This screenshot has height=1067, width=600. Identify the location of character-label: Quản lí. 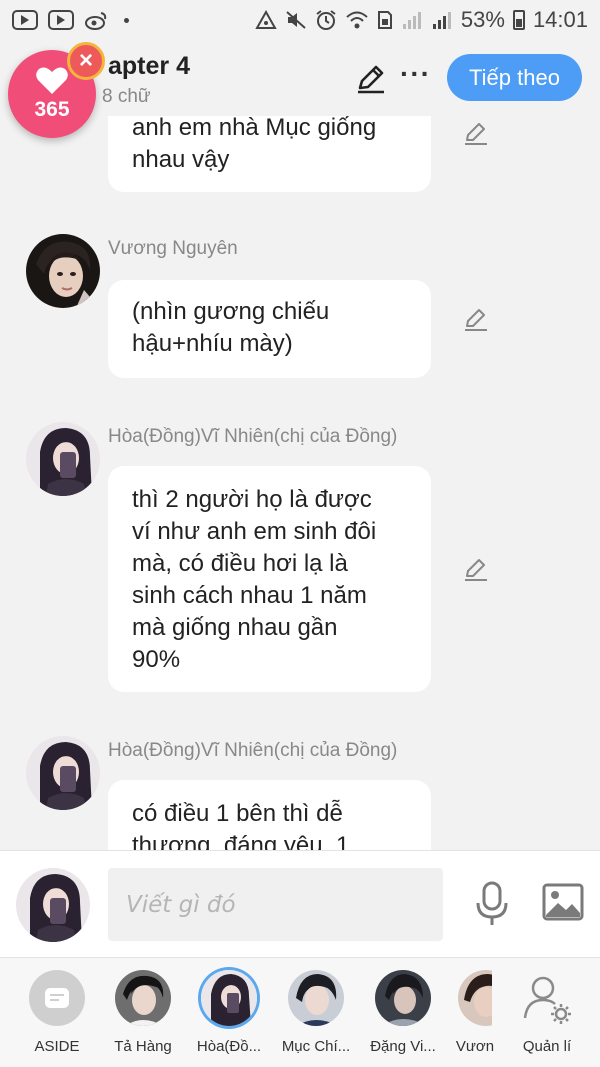
(547, 1046).